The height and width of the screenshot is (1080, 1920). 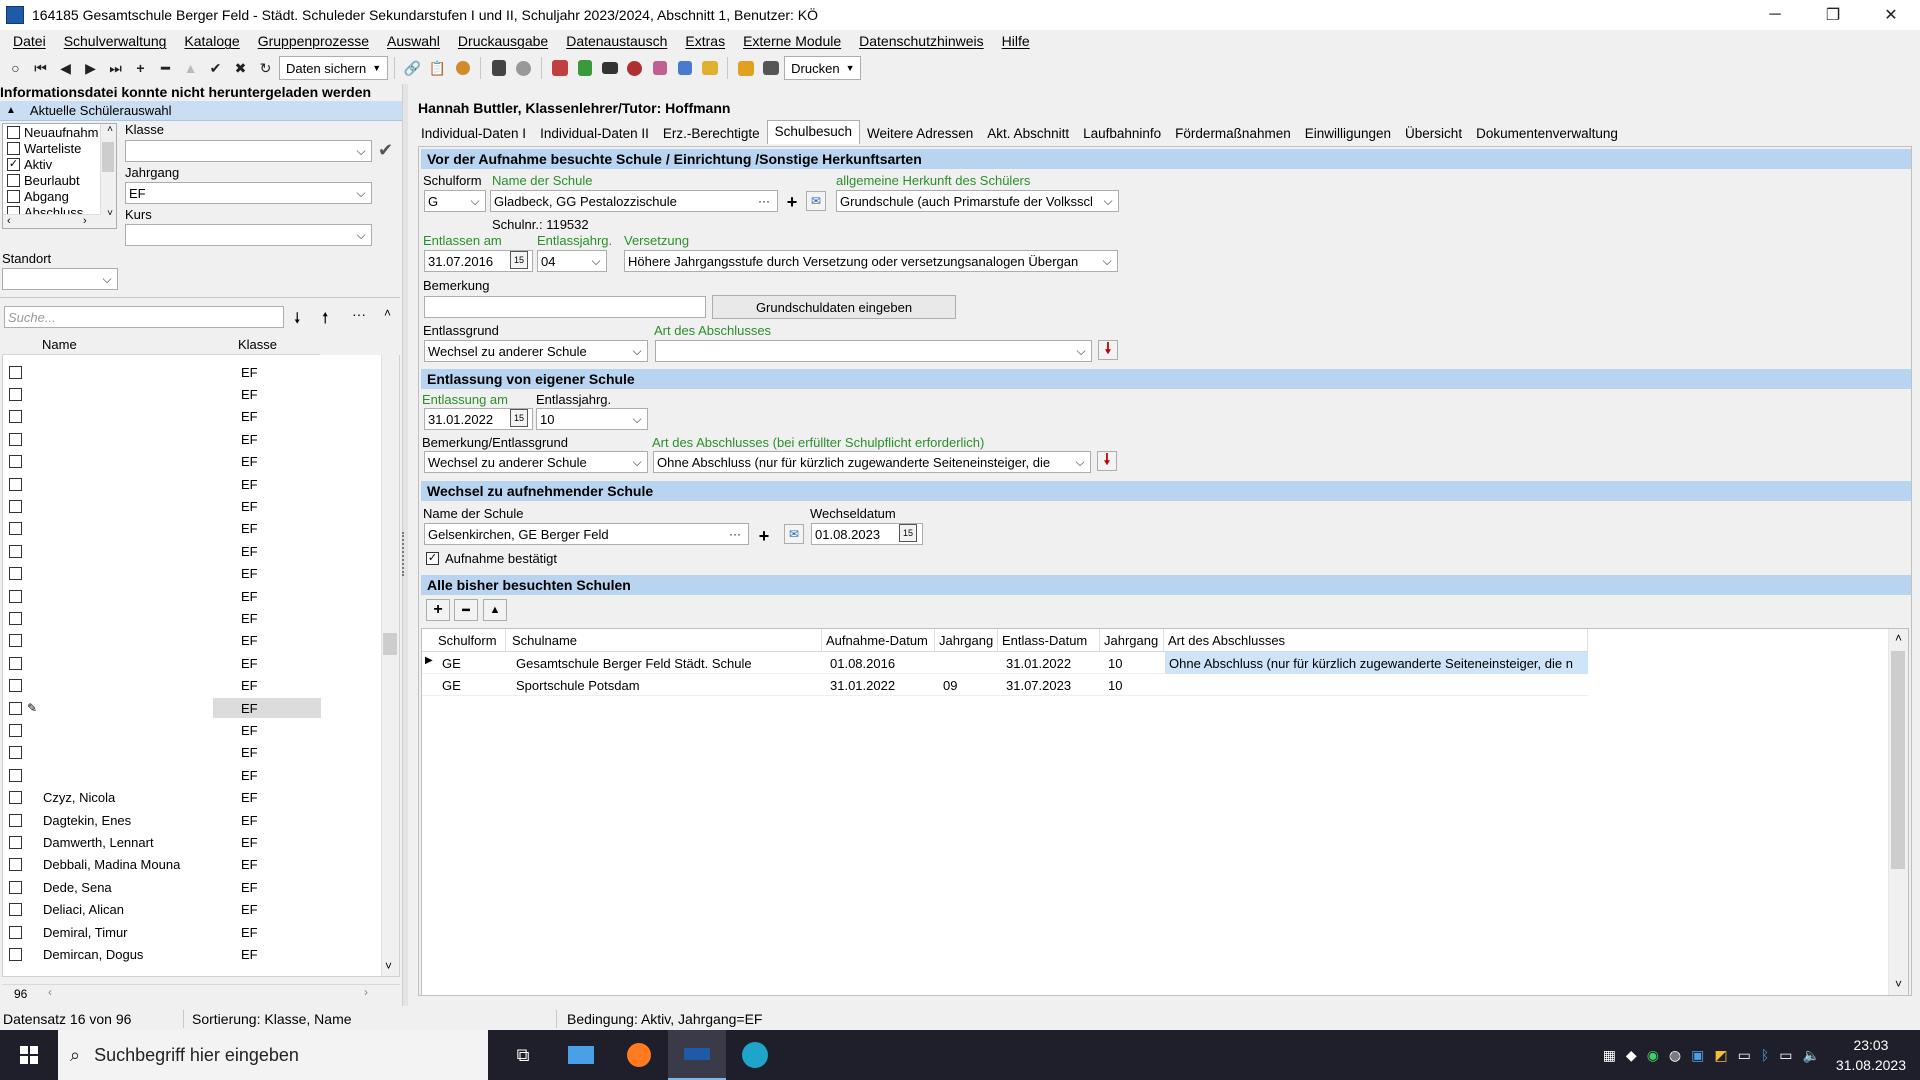 What do you see at coordinates (1765, 1055) in the screenshot?
I see `bluetooth-icon: ᛒ` at bounding box center [1765, 1055].